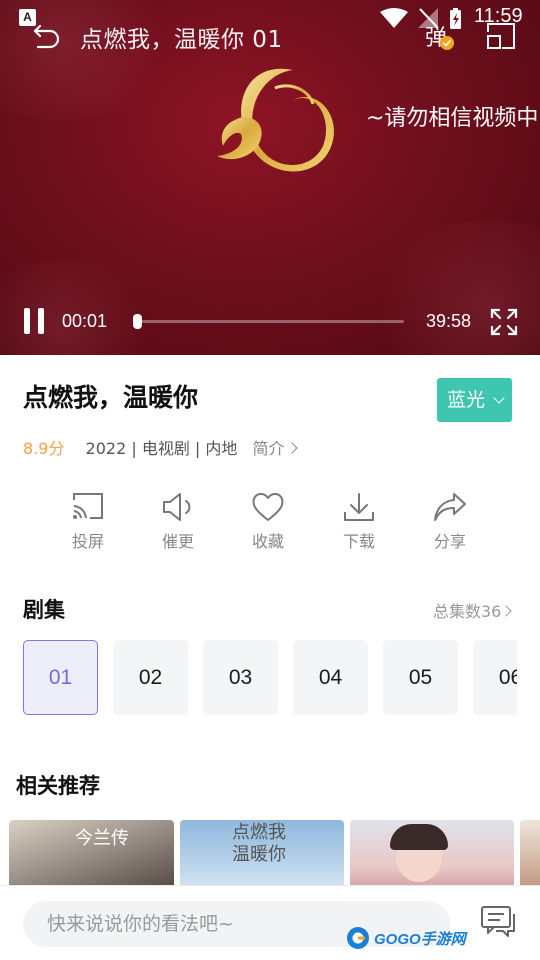 This screenshot has width=540, height=960. Describe the element at coordinates (359, 507) in the screenshot. I see `download-icon` at that location.